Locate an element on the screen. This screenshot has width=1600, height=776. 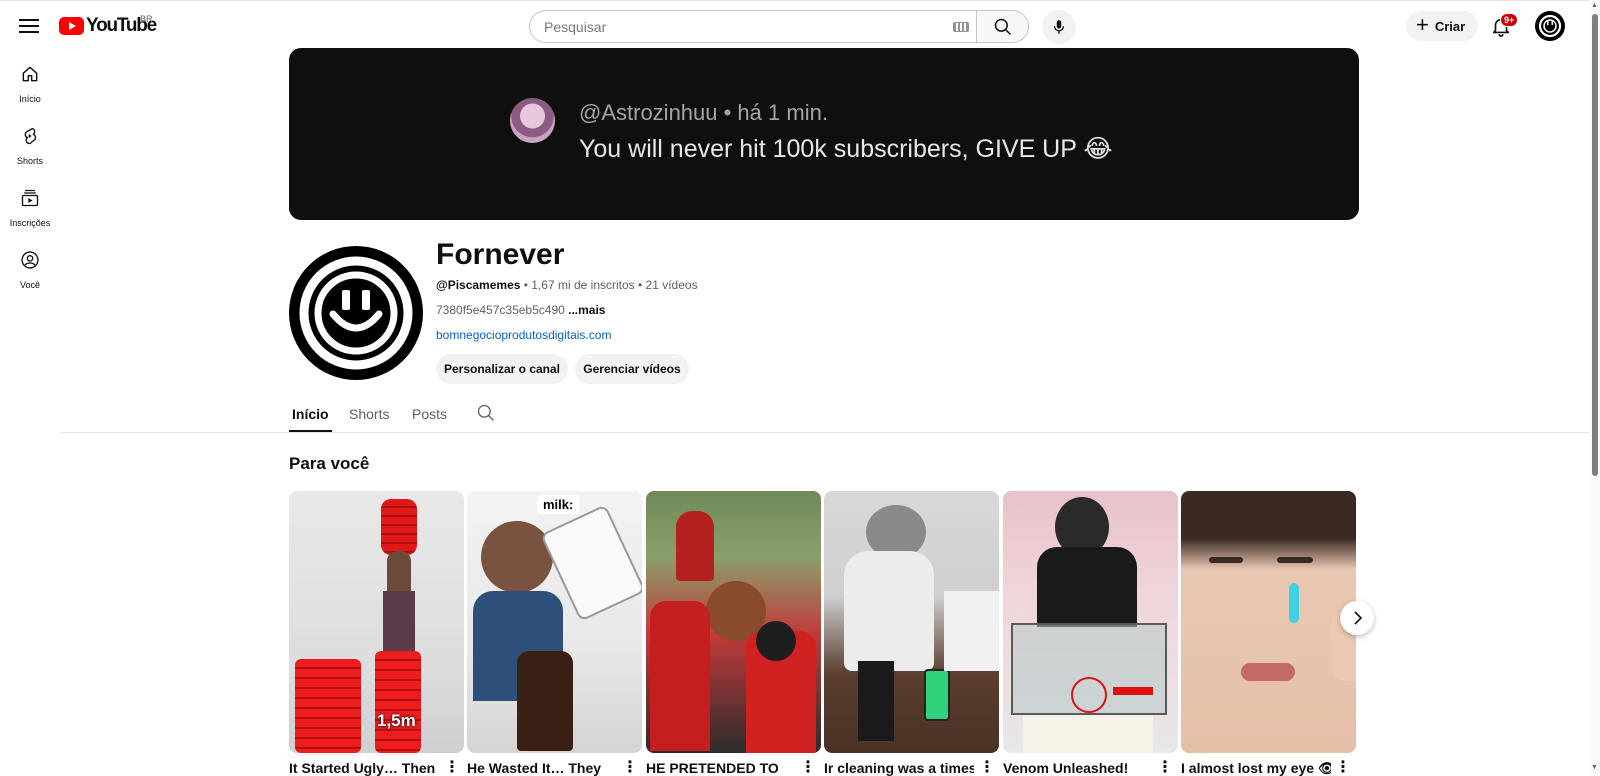
scroll-down-arrow-icon: ▼ is located at coordinates (1594, 767).